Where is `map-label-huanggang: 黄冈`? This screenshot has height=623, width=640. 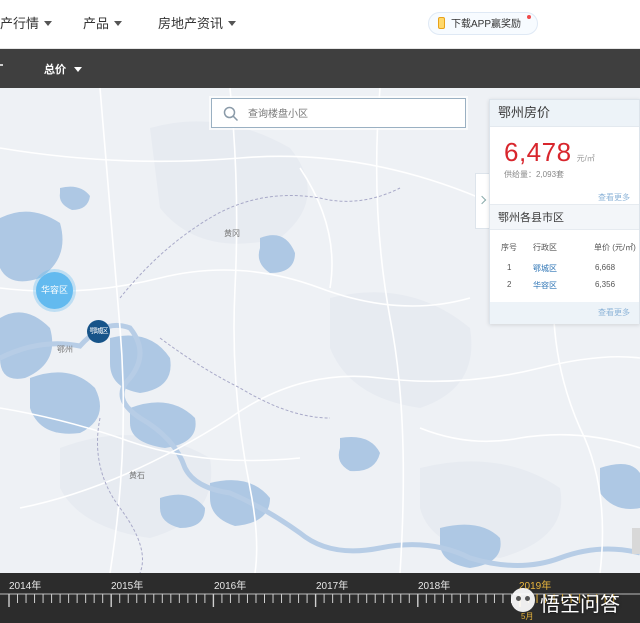 map-label-huanggang: 黄冈 is located at coordinates (232, 233).